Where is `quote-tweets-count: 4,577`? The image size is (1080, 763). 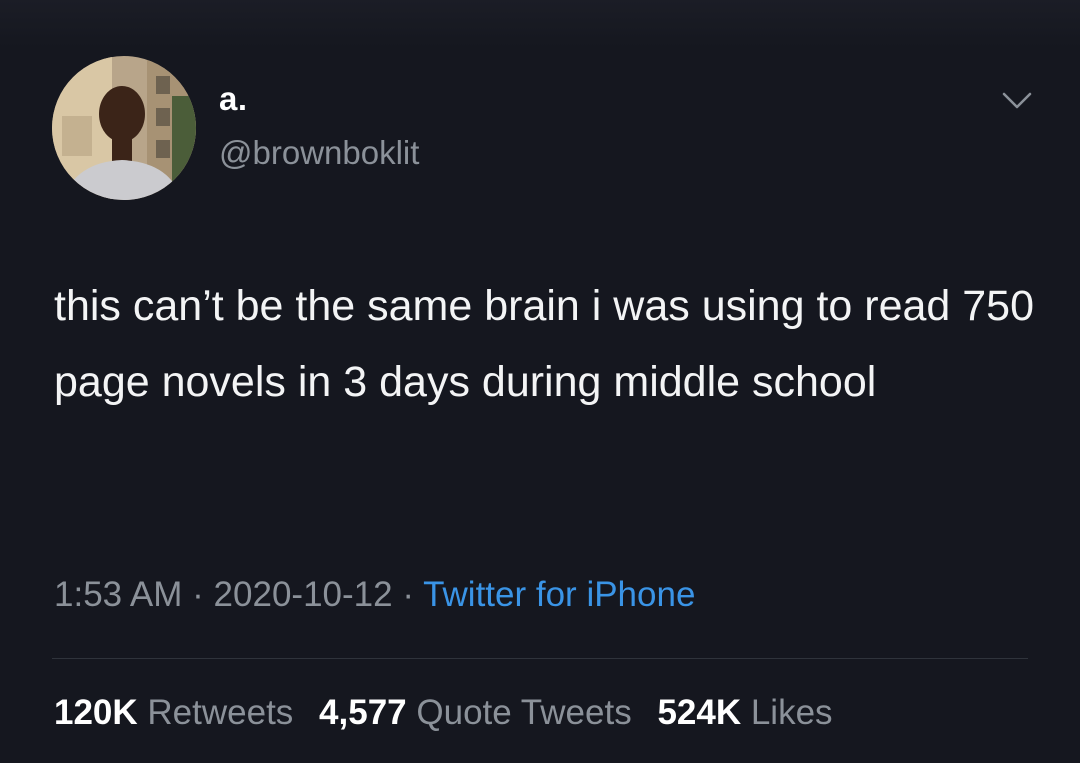 quote-tweets-count: 4,577 is located at coordinates (363, 712).